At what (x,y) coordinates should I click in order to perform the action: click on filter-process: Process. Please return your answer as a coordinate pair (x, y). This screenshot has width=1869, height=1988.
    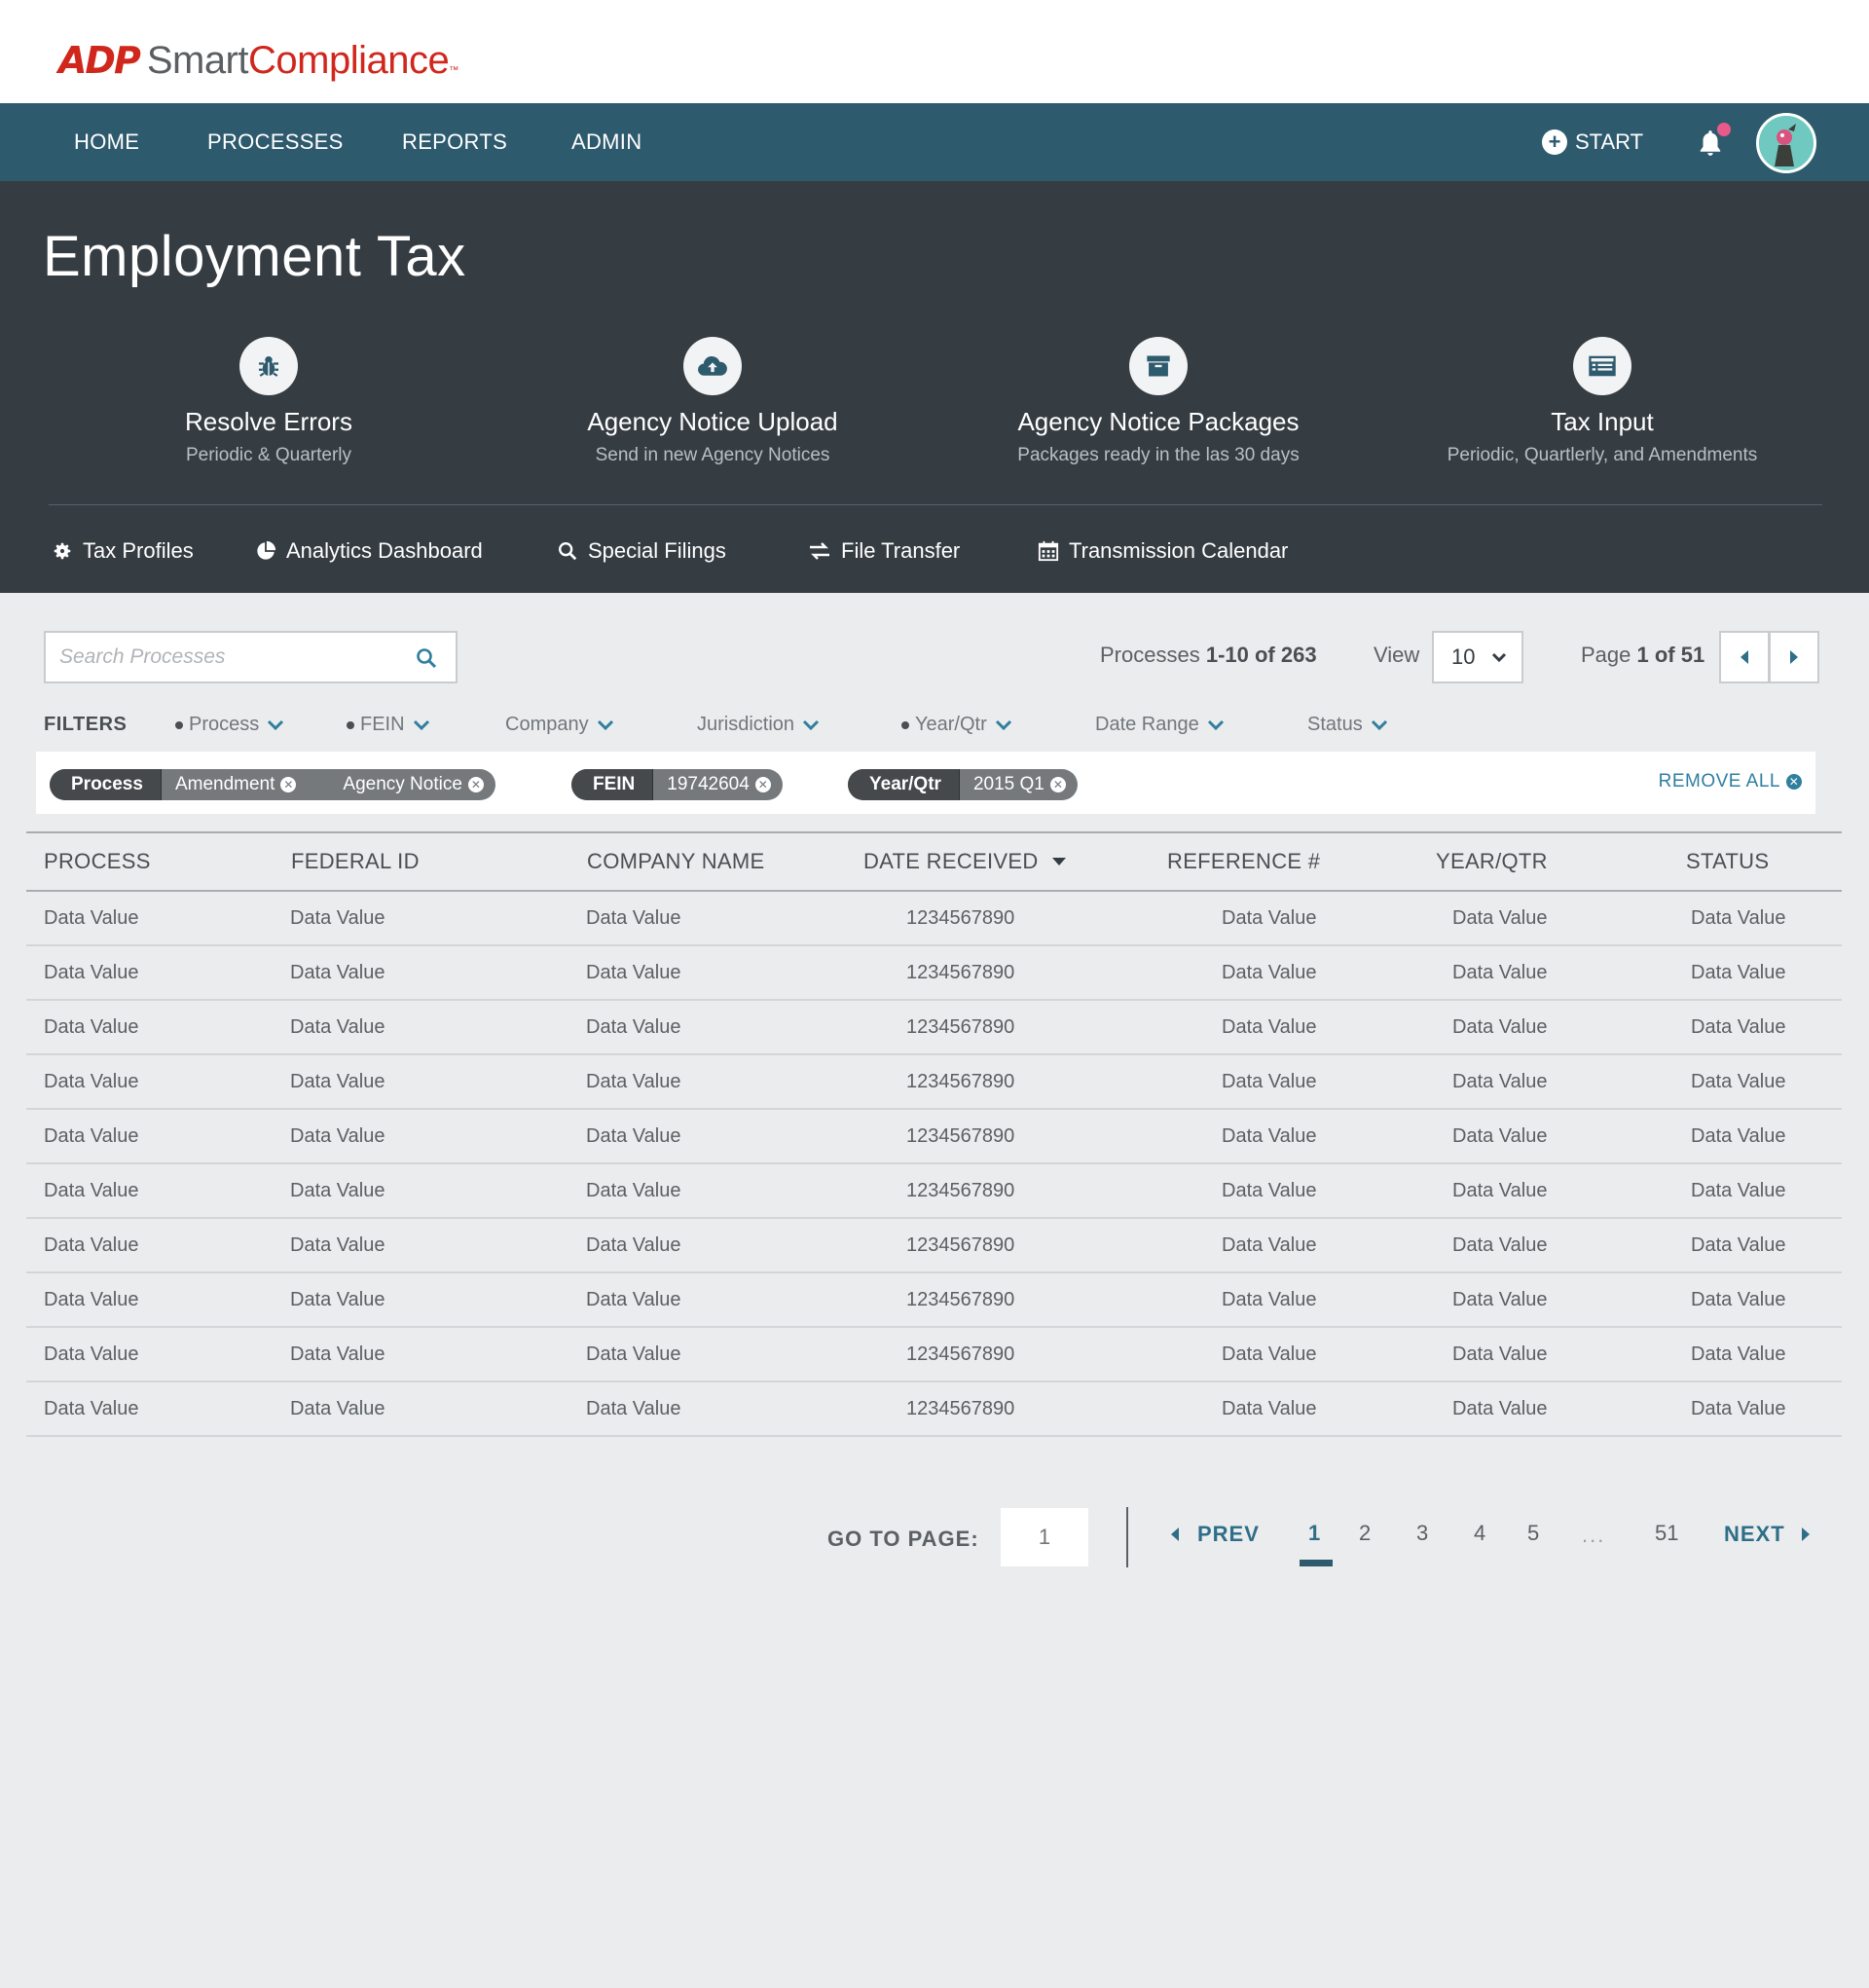
    Looking at the image, I should click on (229, 725).